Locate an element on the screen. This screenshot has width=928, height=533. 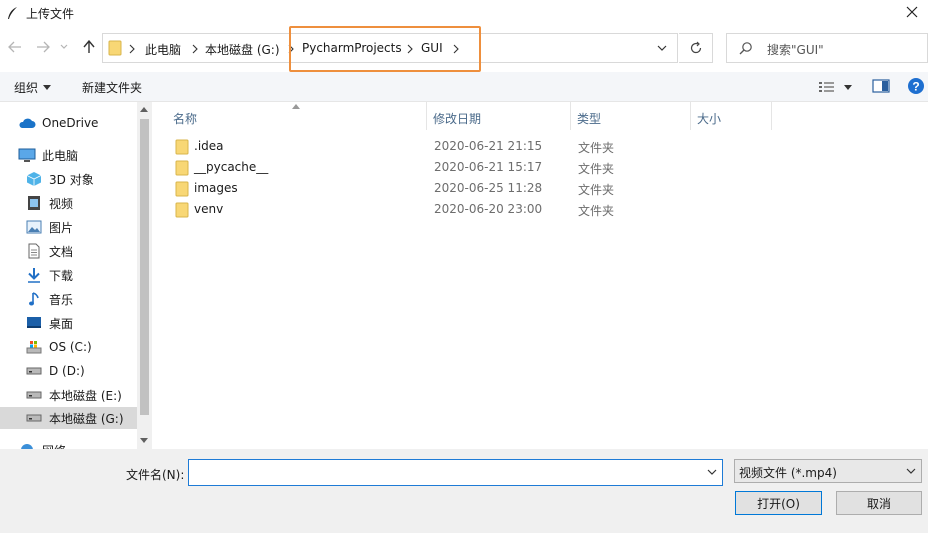
nav-item-drive-e: 本地磁盘 (E:) is located at coordinates (88, 395).